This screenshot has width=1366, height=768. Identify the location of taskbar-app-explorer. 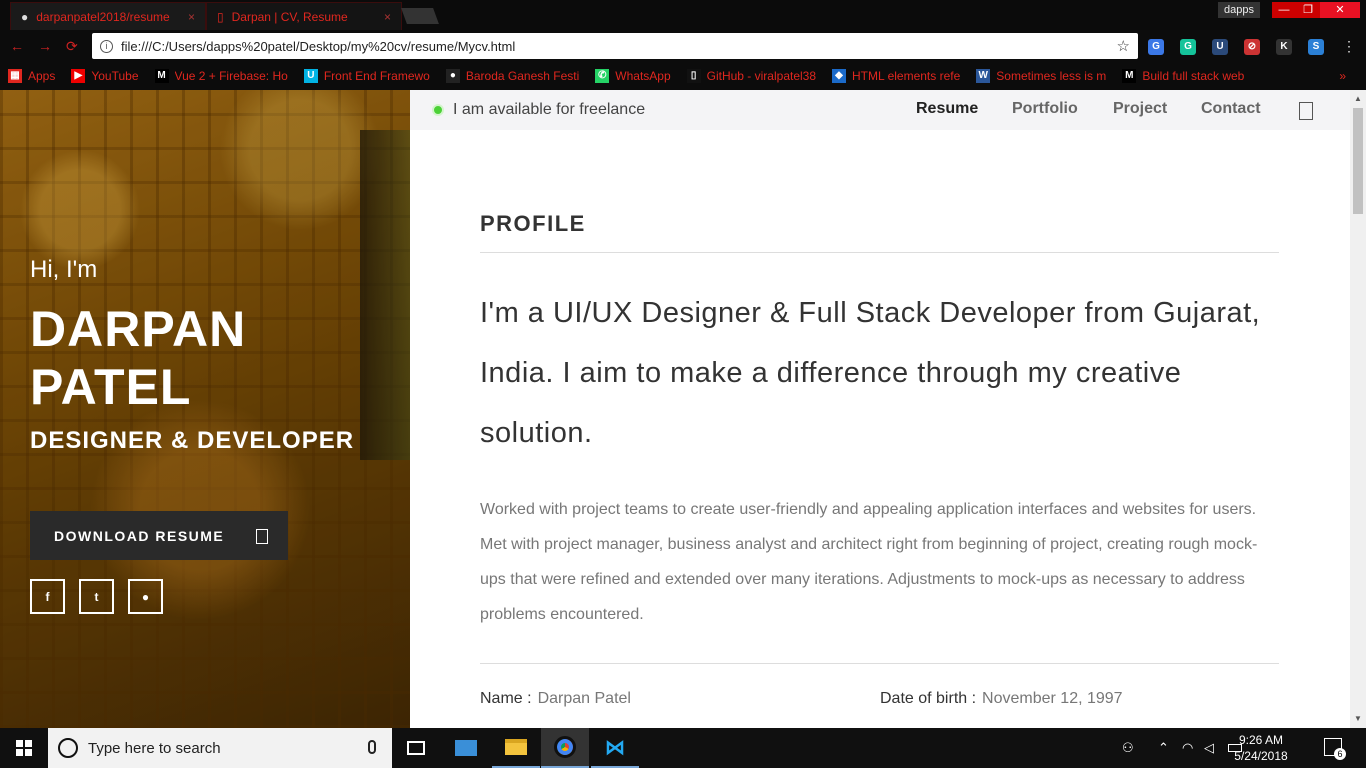
(466, 748).